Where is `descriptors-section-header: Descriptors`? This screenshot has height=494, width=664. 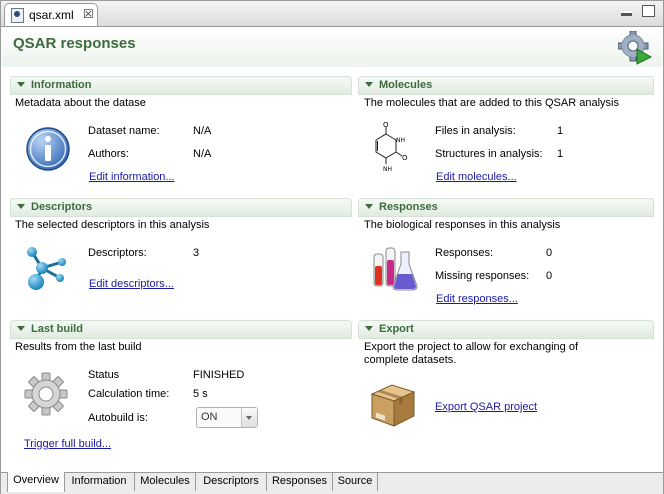 descriptors-section-header: Descriptors is located at coordinates (181, 207).